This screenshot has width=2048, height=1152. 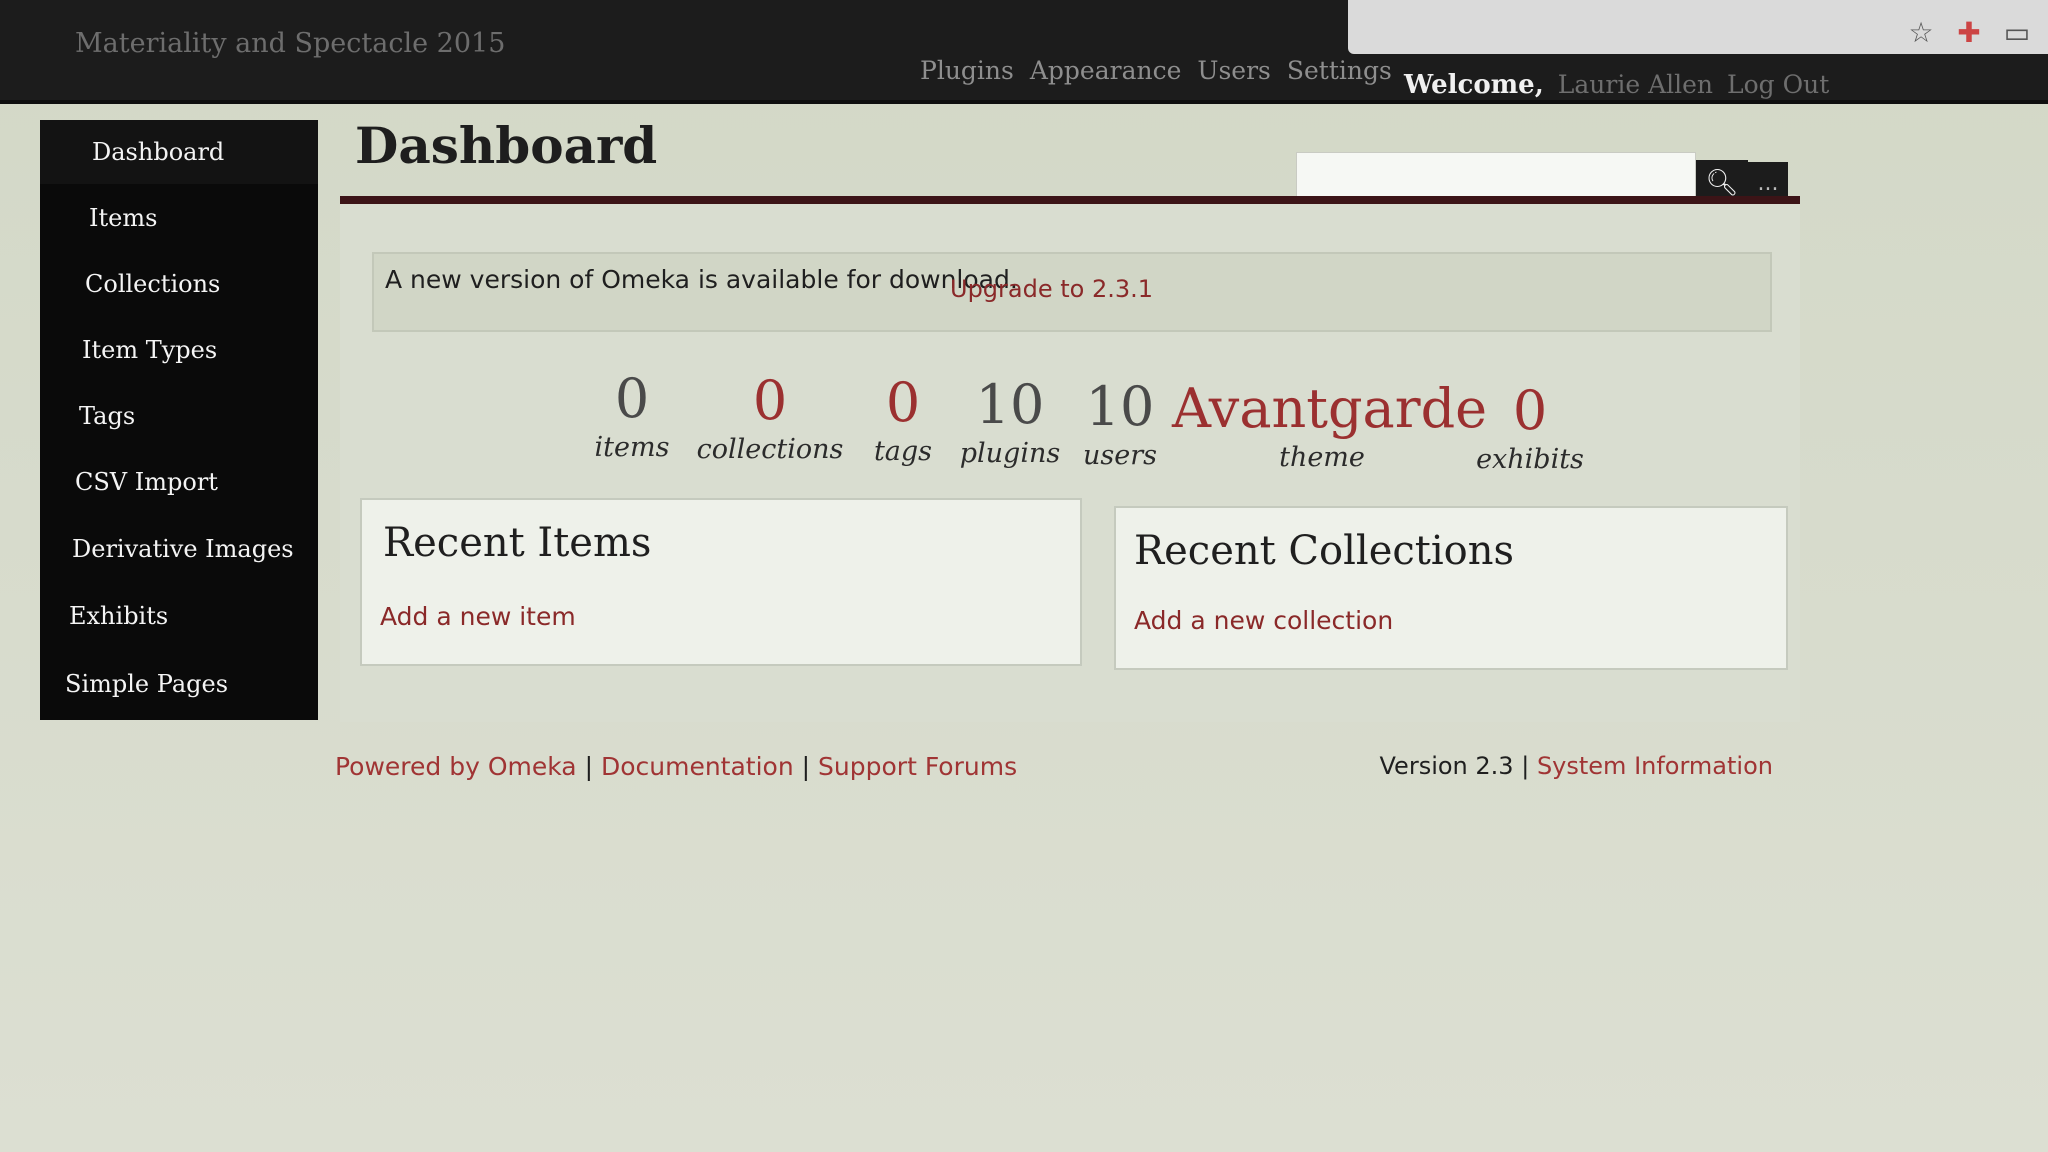 I want to click on support-forums-link: Support Forums, so click(x=917, y=766).